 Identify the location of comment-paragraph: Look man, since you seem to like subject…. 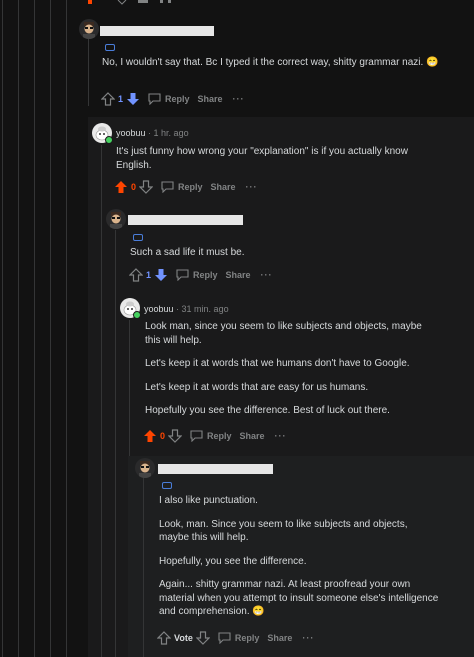
(283, 333).